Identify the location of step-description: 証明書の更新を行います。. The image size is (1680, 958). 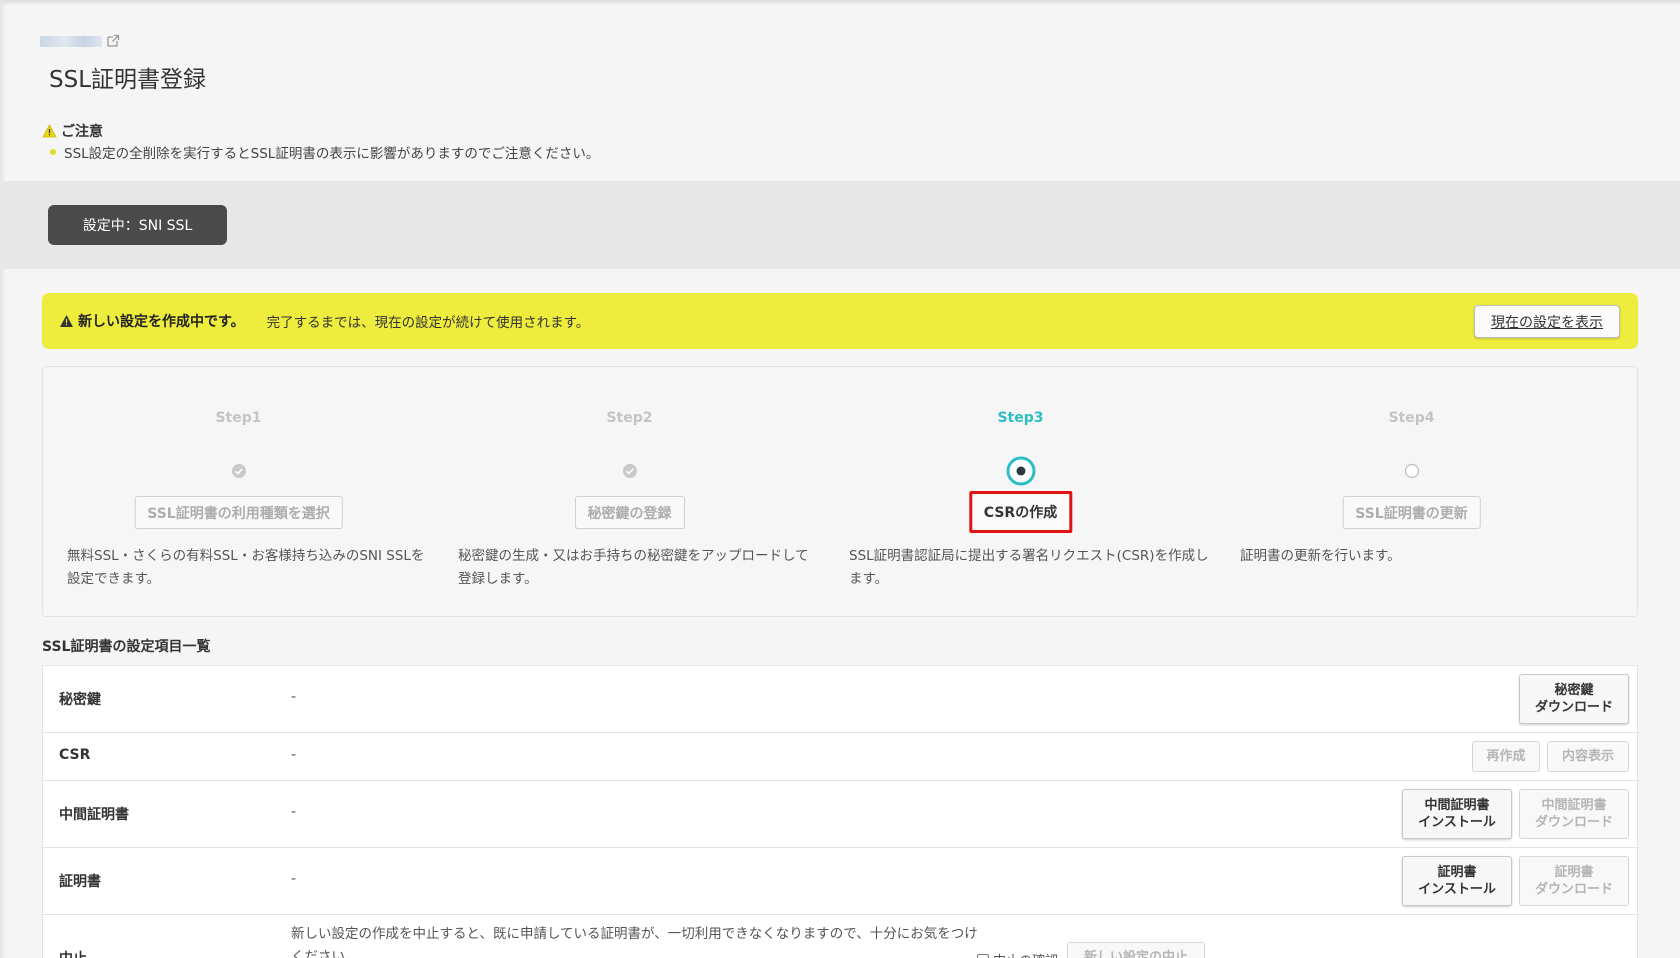
(1320, 556).